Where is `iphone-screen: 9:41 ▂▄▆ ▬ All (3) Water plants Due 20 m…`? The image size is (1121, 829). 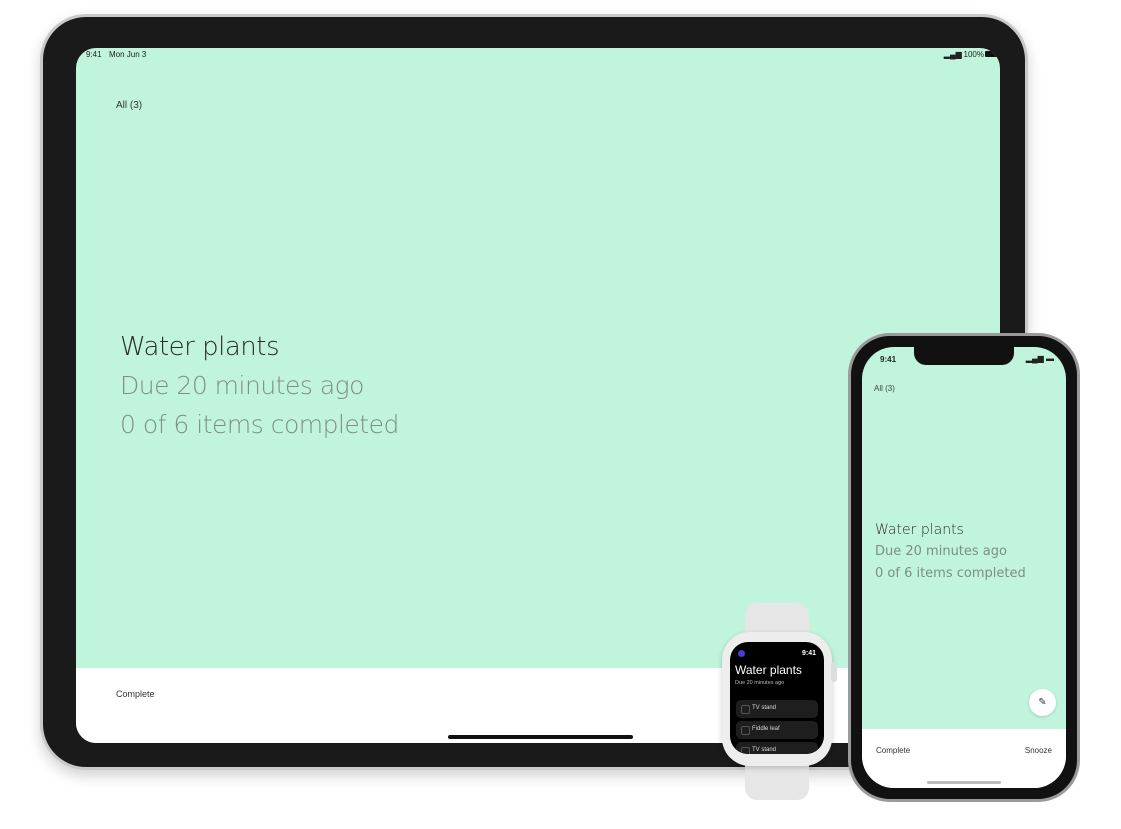
iphone-screen: 9:41 ▂▄▆ ▬ All (3) Water plants Due 20 m… is located at coordinates (964, 567).